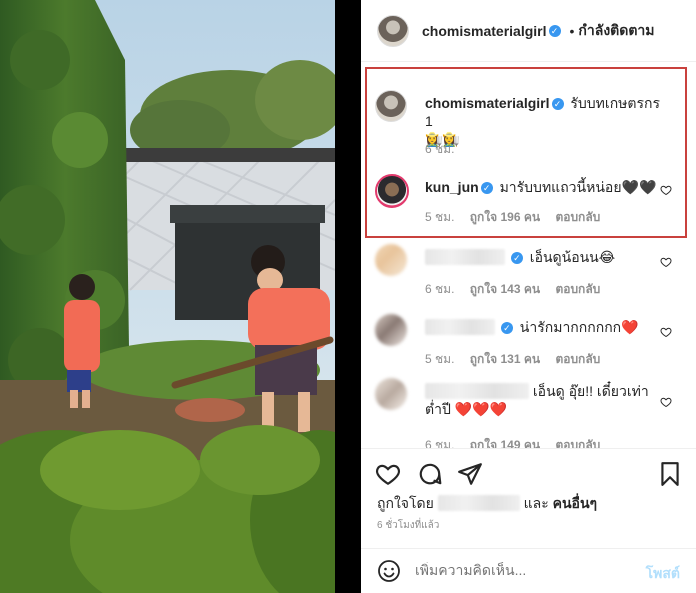 This screenshot has height=593, width=696. Describe the element at coordinates (575, 503) in the screenshot. I see `liked-by-others: คนอื่นๆ` at that location.